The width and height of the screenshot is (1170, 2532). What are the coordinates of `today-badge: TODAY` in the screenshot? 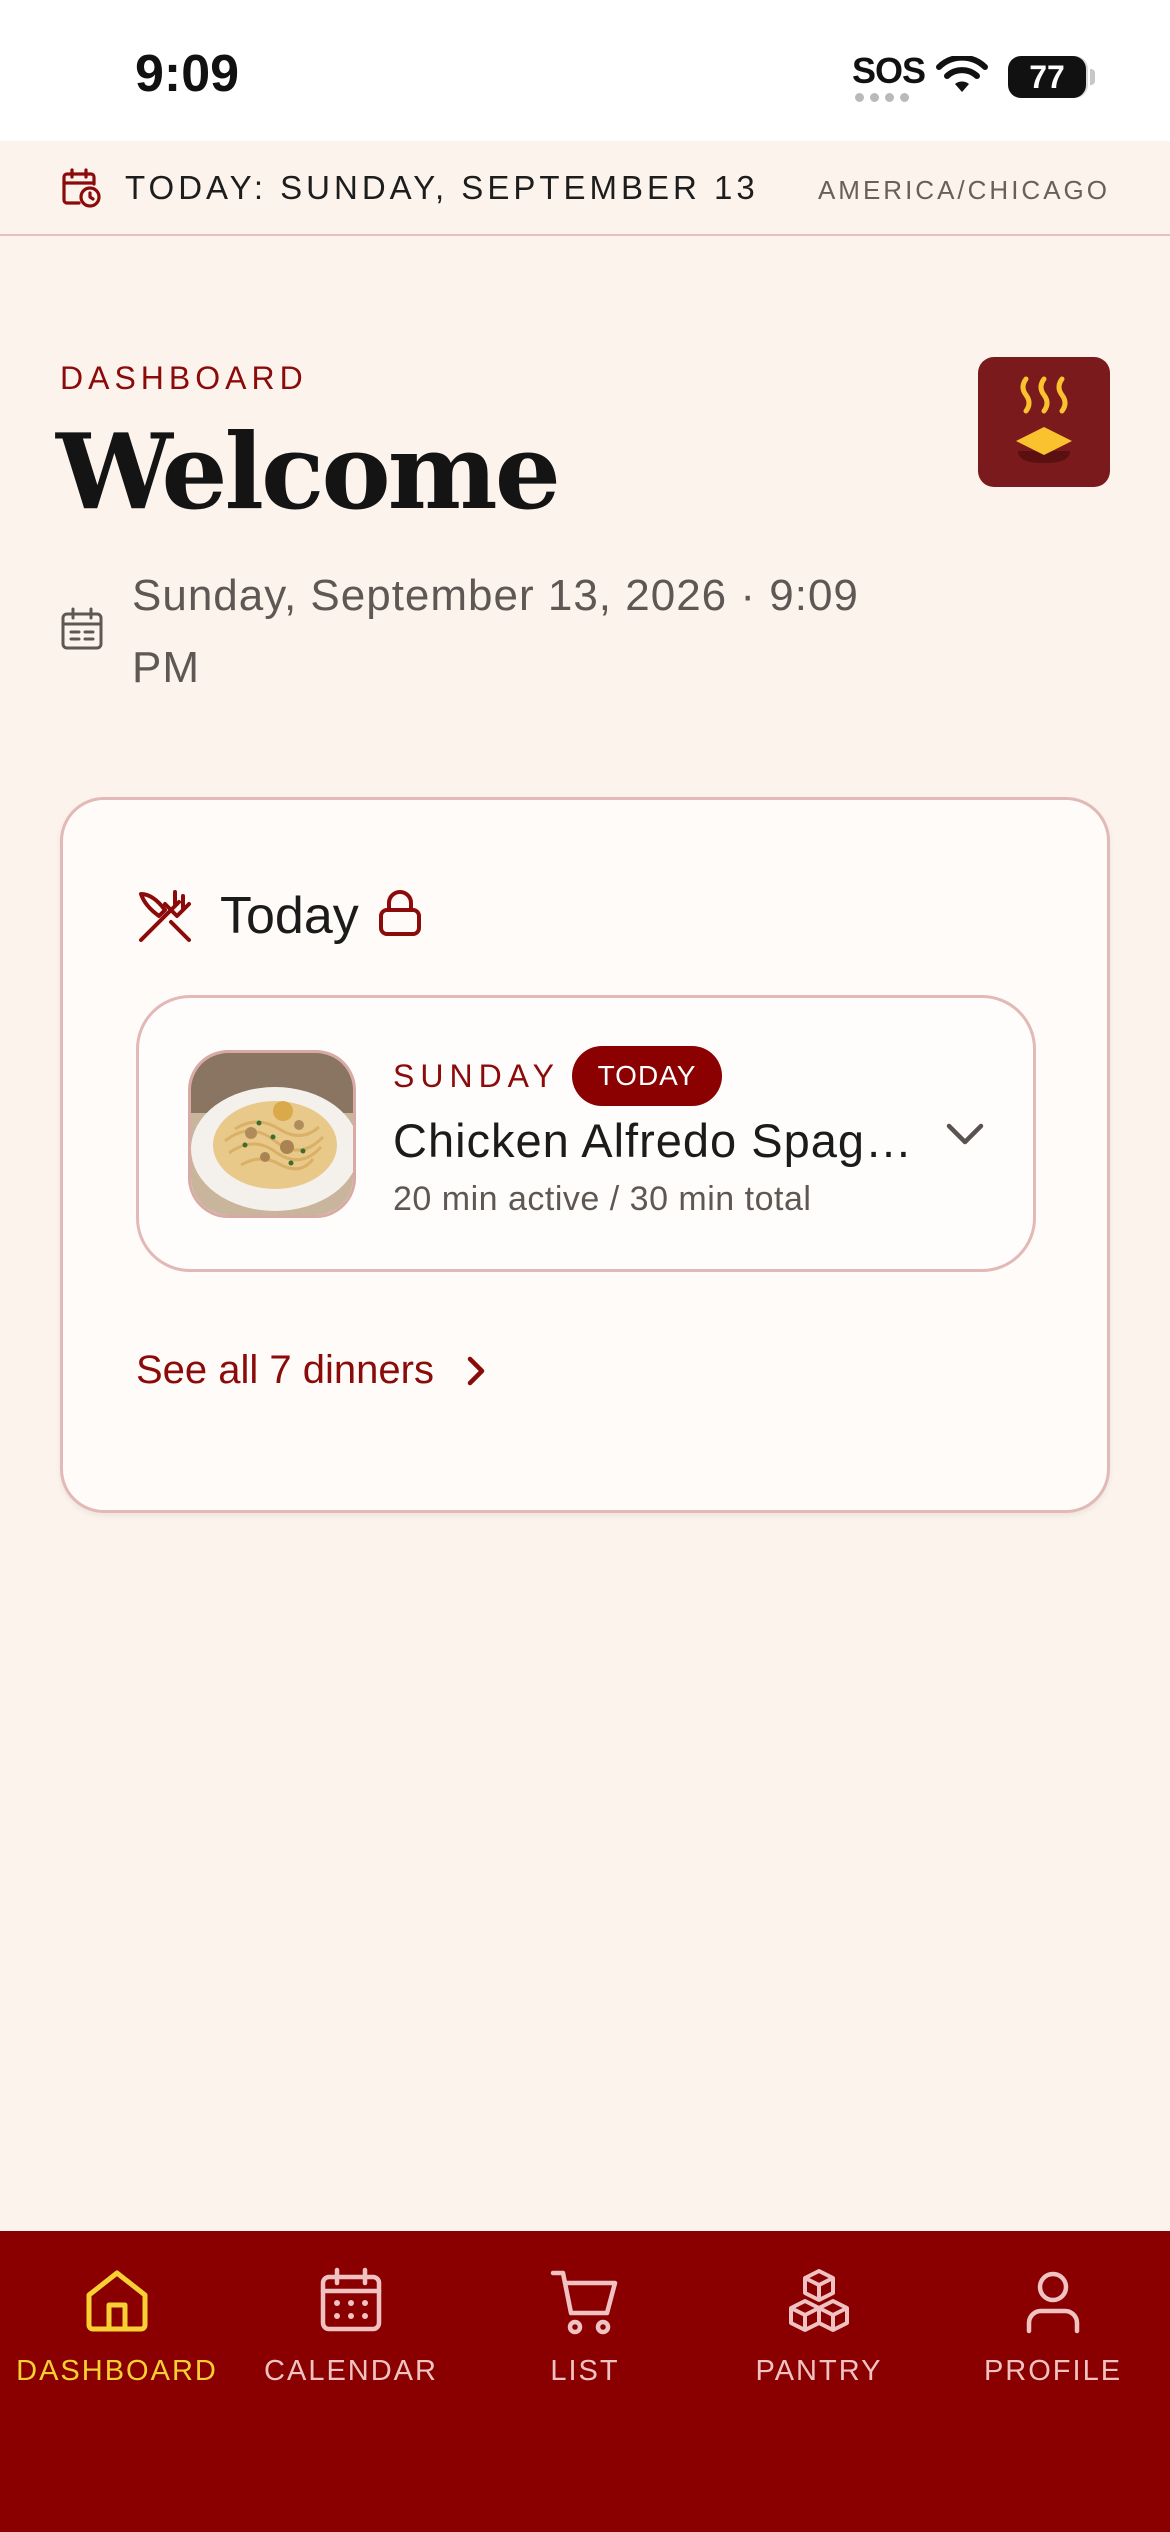 It's located at (647, 1076).